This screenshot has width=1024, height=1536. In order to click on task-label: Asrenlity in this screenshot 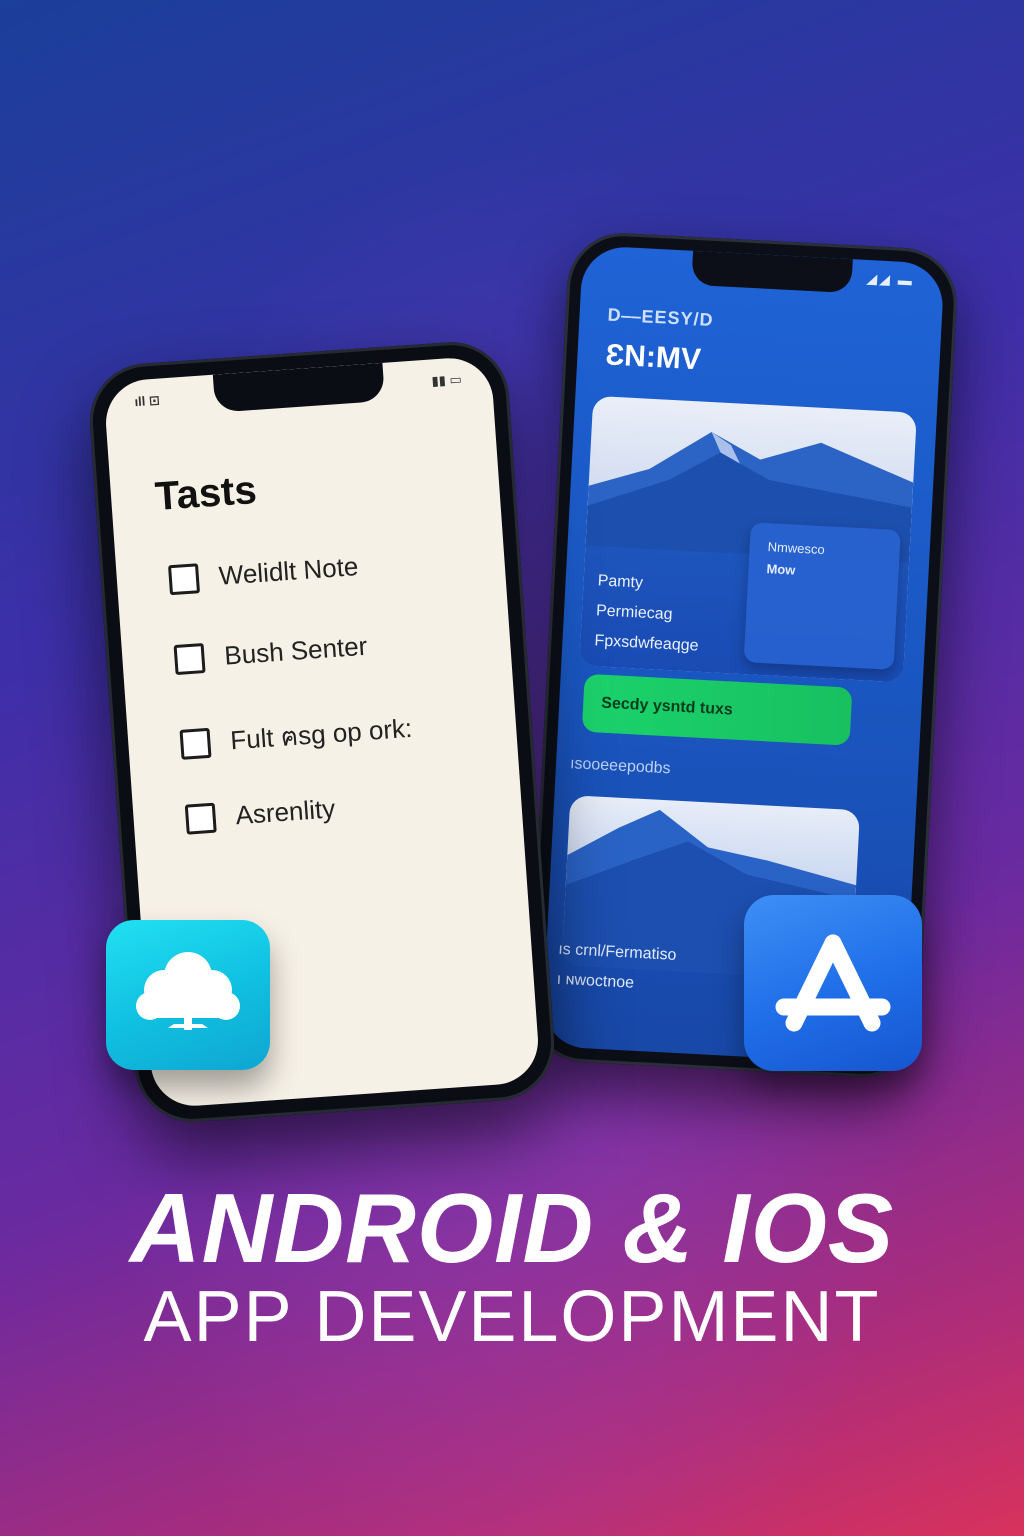, I will do `click(285, 812)`.